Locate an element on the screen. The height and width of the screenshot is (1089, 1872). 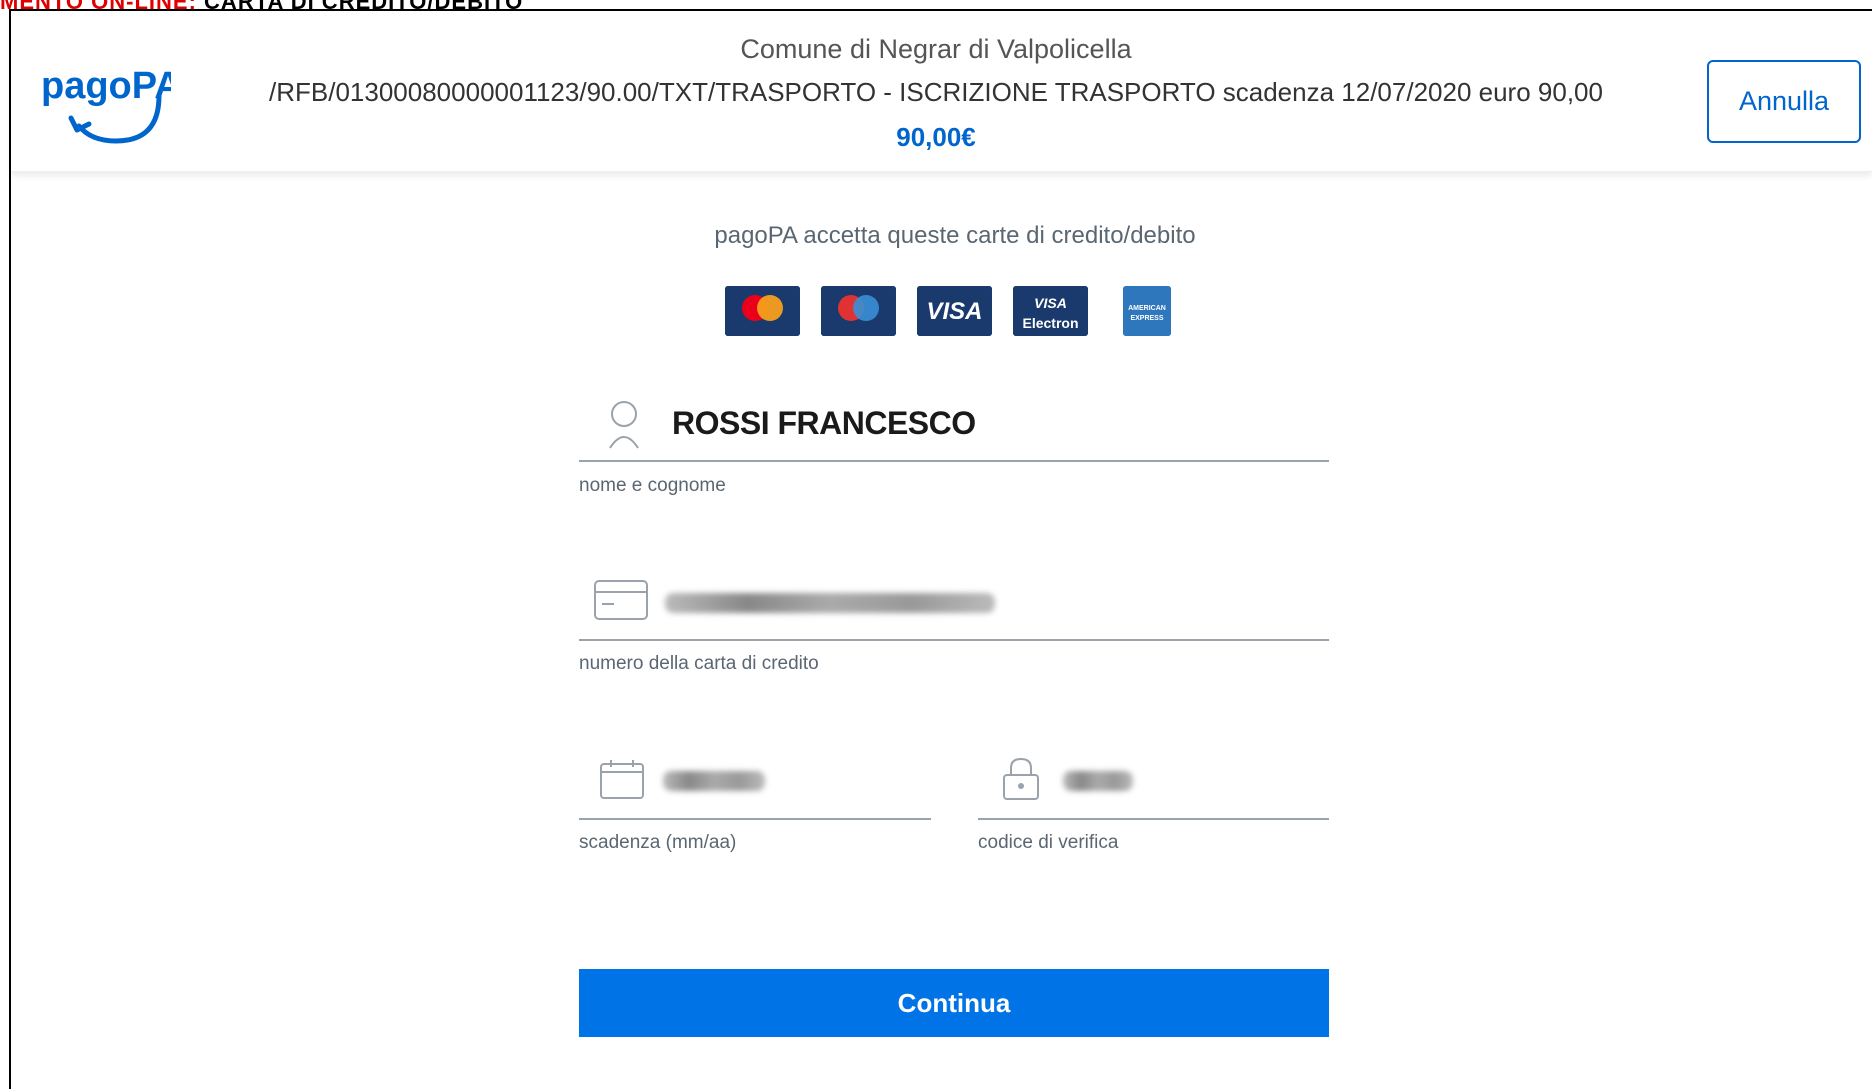
user-icon is located at coordinates (624, 427).